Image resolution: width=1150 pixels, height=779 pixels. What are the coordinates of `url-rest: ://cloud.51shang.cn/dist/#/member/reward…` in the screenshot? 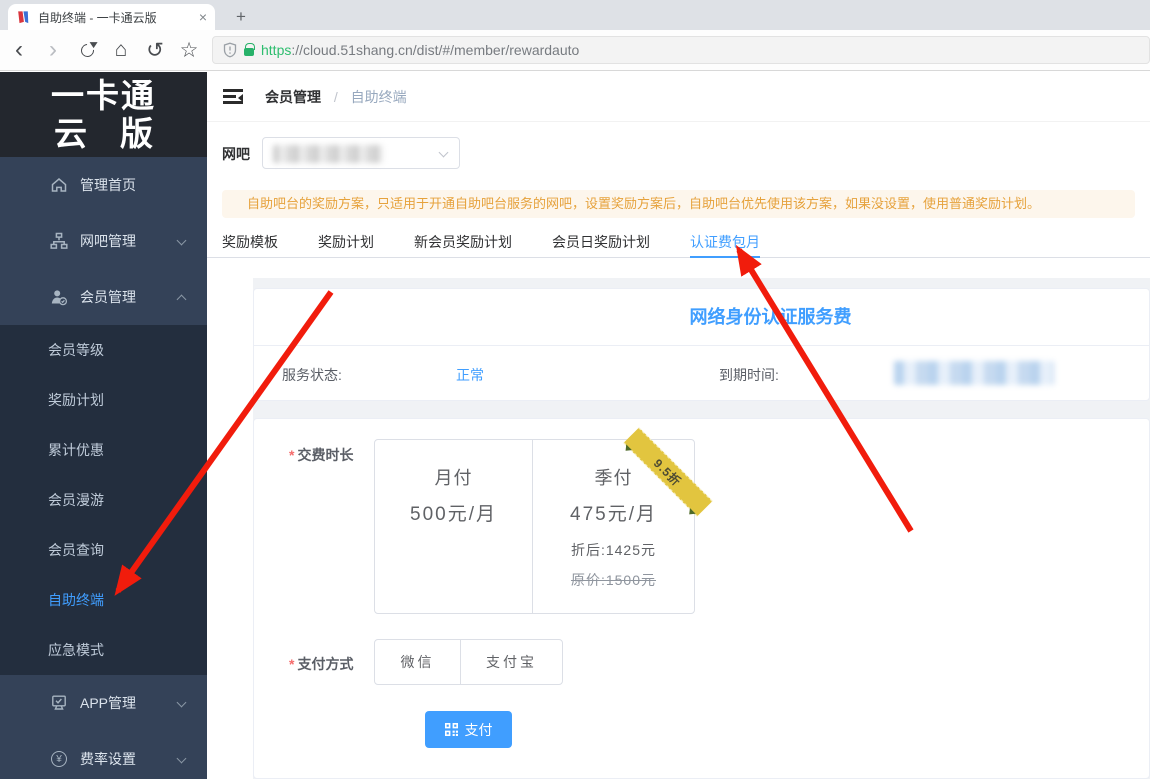 It's located at (435, 50).